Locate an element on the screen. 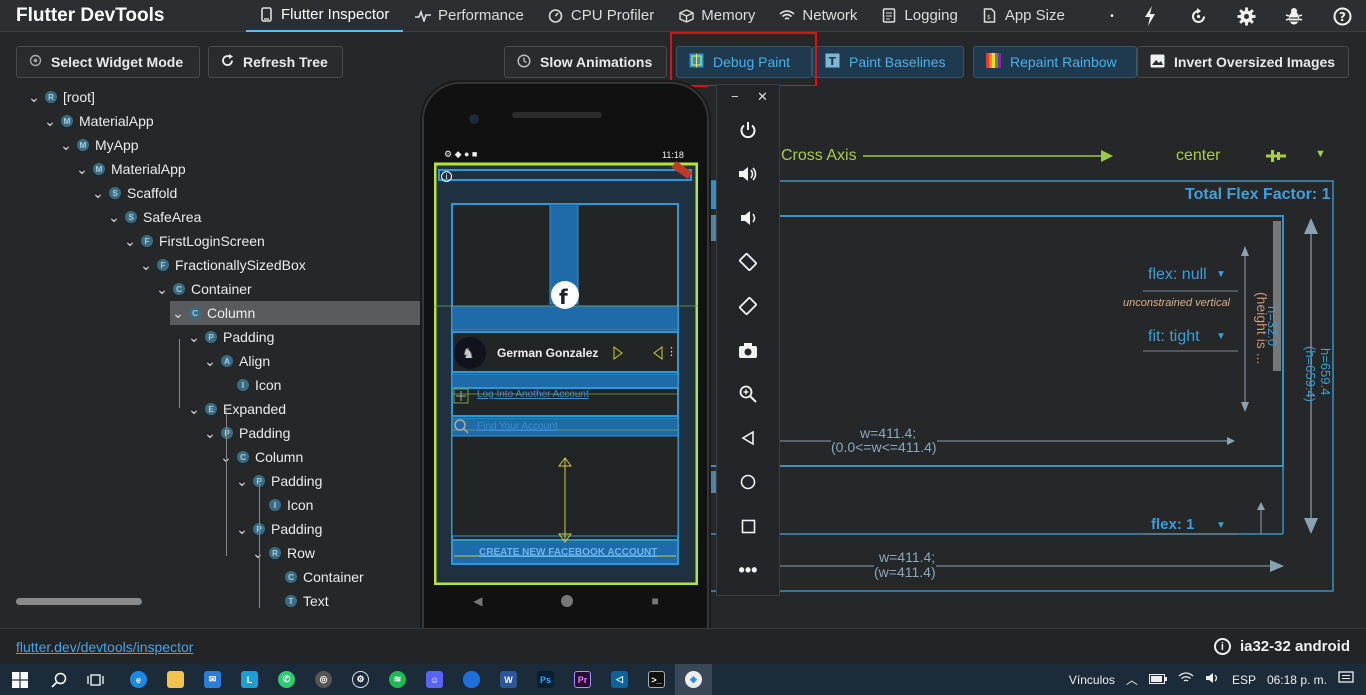 This screenshot has height=695, width=1366. tree-node: C Container is located at coordinates (316, 577).